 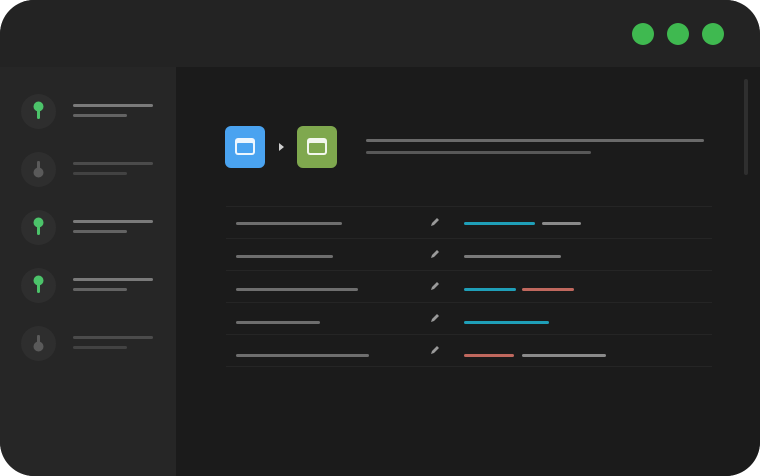 I want to click on source-app-icon, so click(x=245, y=147).